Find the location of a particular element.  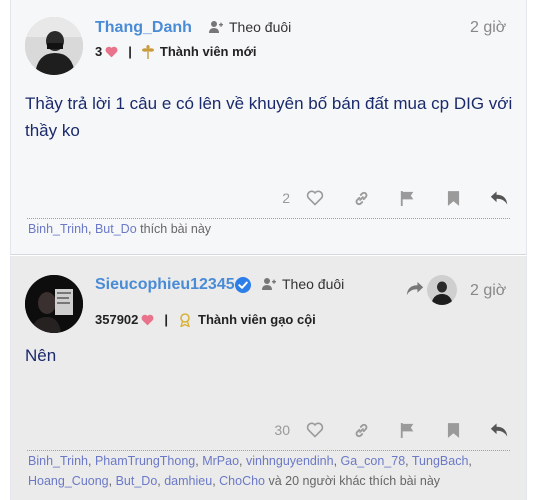

reply-to-avatar is located at coordinates (442, 290).